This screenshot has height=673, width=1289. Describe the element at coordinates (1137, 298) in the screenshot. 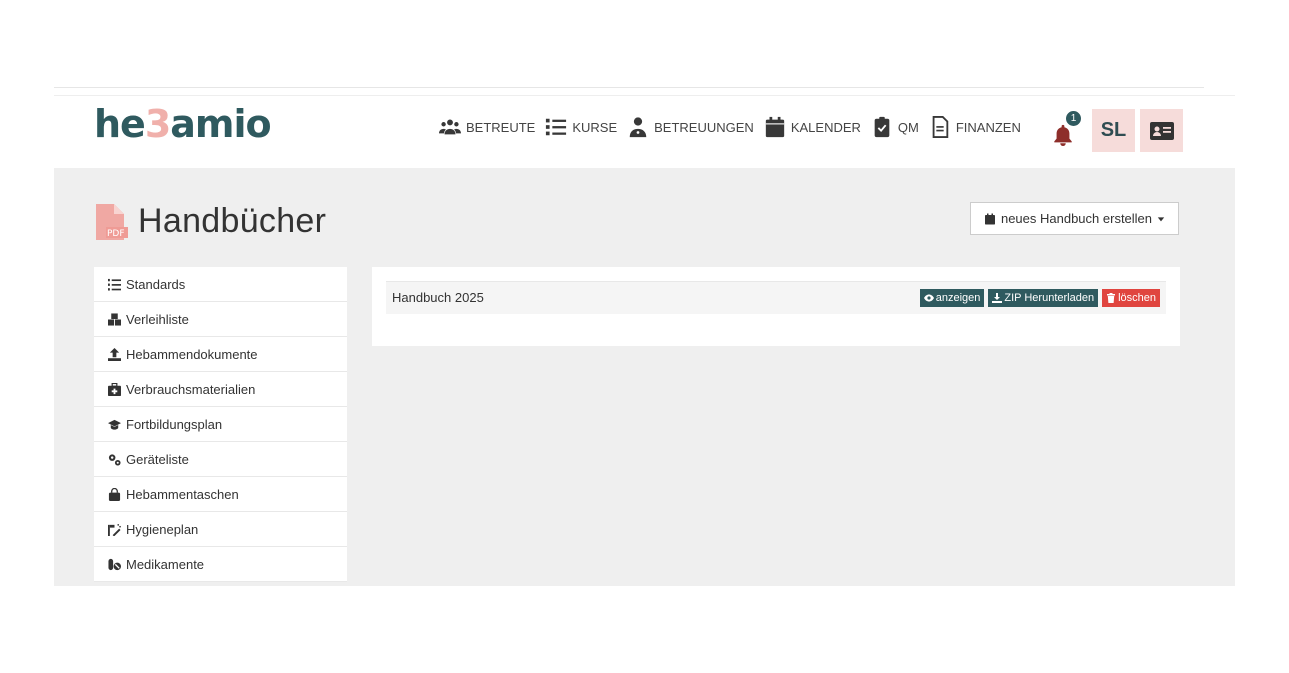

I see `delete-label: löschen` at that location.